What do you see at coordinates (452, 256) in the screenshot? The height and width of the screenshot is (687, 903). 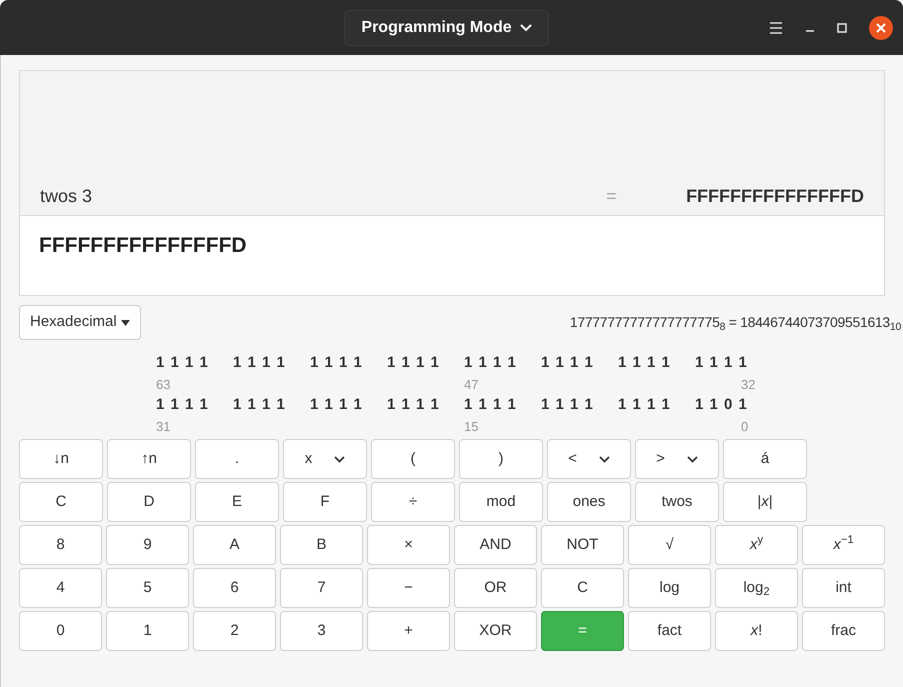 I see `entry-field: FFFFFFFFFFFFFFFD` at bounding box center [452, 256].